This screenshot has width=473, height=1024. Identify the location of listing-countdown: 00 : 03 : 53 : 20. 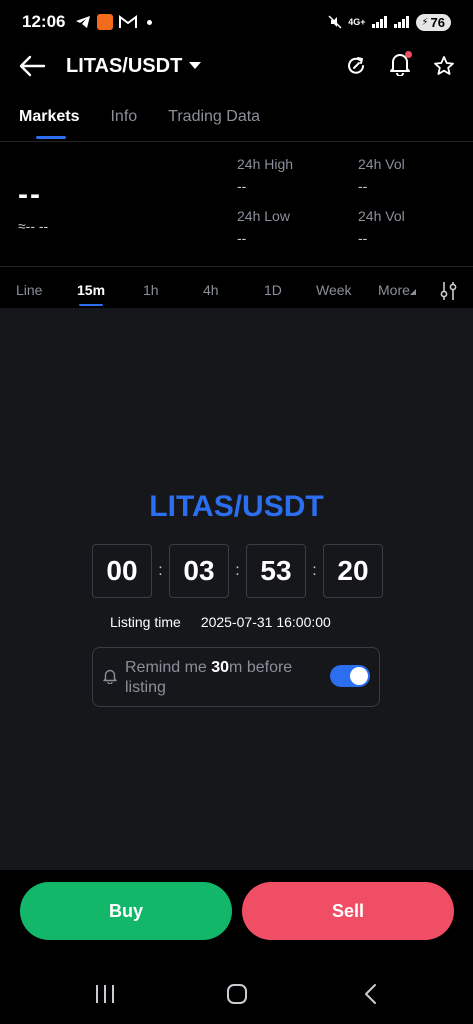
(237, 571).